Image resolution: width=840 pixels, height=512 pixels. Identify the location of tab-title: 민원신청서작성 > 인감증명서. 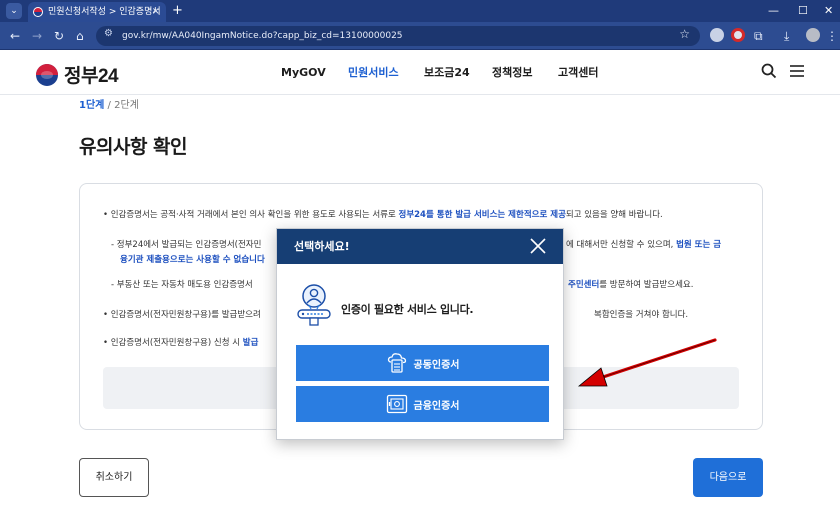
(104, 12).